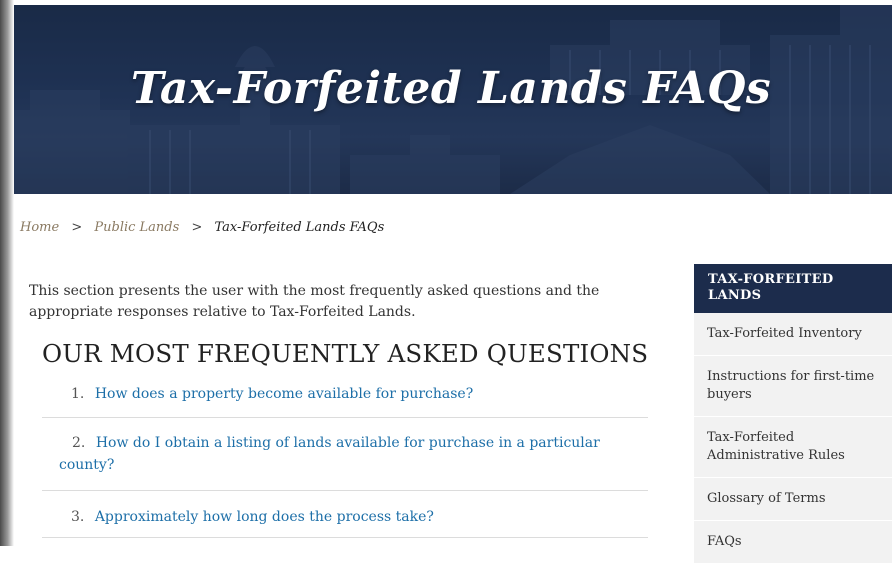 The width and height of the screenshot is (892, 564). I want to click on breadcrumb-home-link: Home, so click(39, 227).